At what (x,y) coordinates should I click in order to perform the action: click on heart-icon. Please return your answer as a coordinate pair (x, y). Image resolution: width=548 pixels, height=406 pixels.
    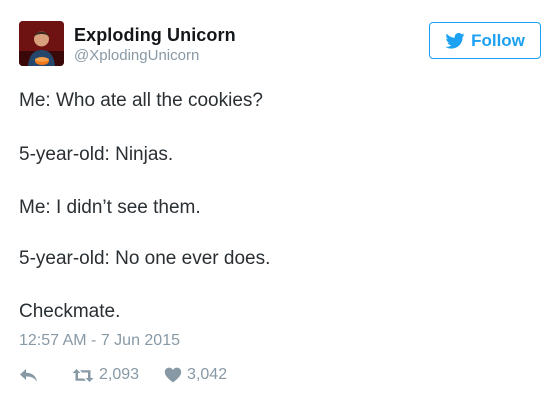
    Looking at the image, I should click on (173, 375).